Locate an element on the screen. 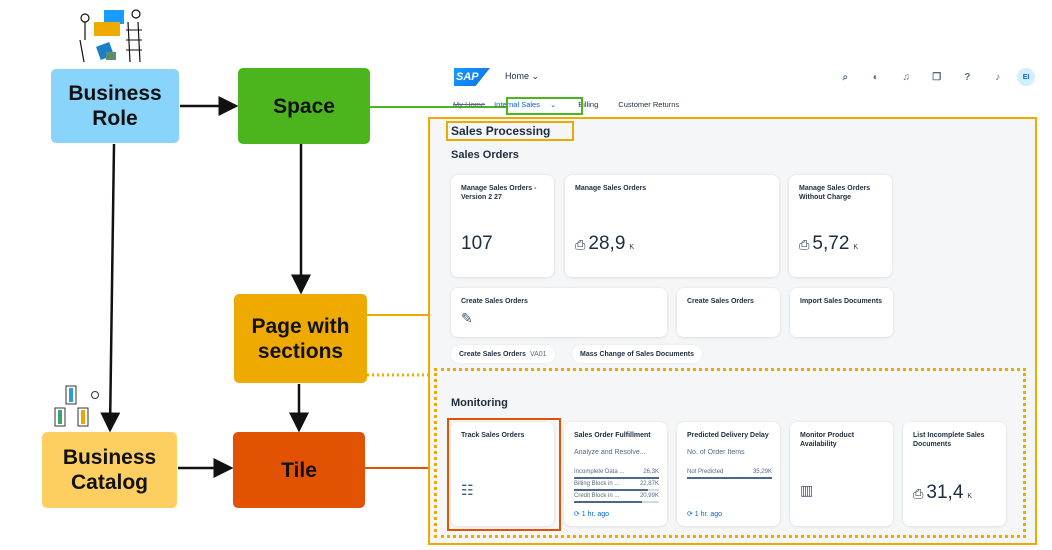 Image resolution: width=1052 pixels, height=550 pixels. space-box: Space is located at coordinates (304, 106).